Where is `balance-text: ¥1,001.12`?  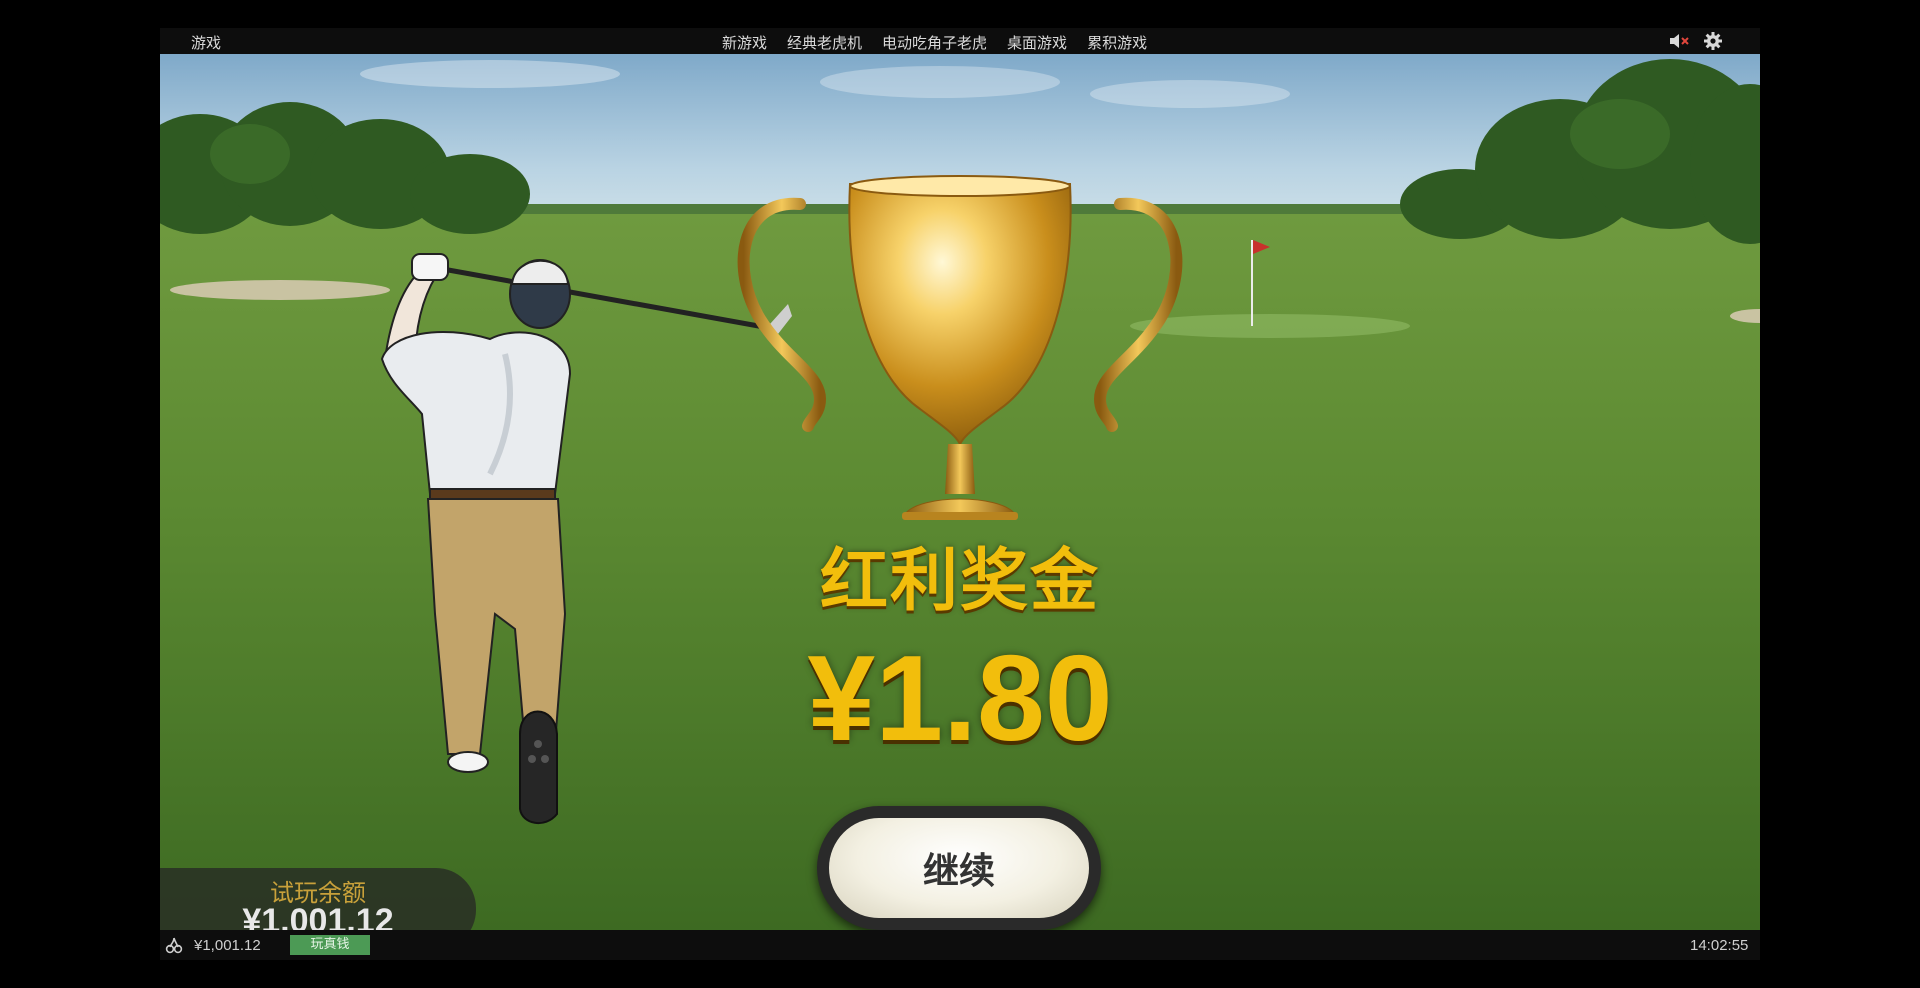
balance-text: ¥1,001.12 is located at coordinates (227, 945).